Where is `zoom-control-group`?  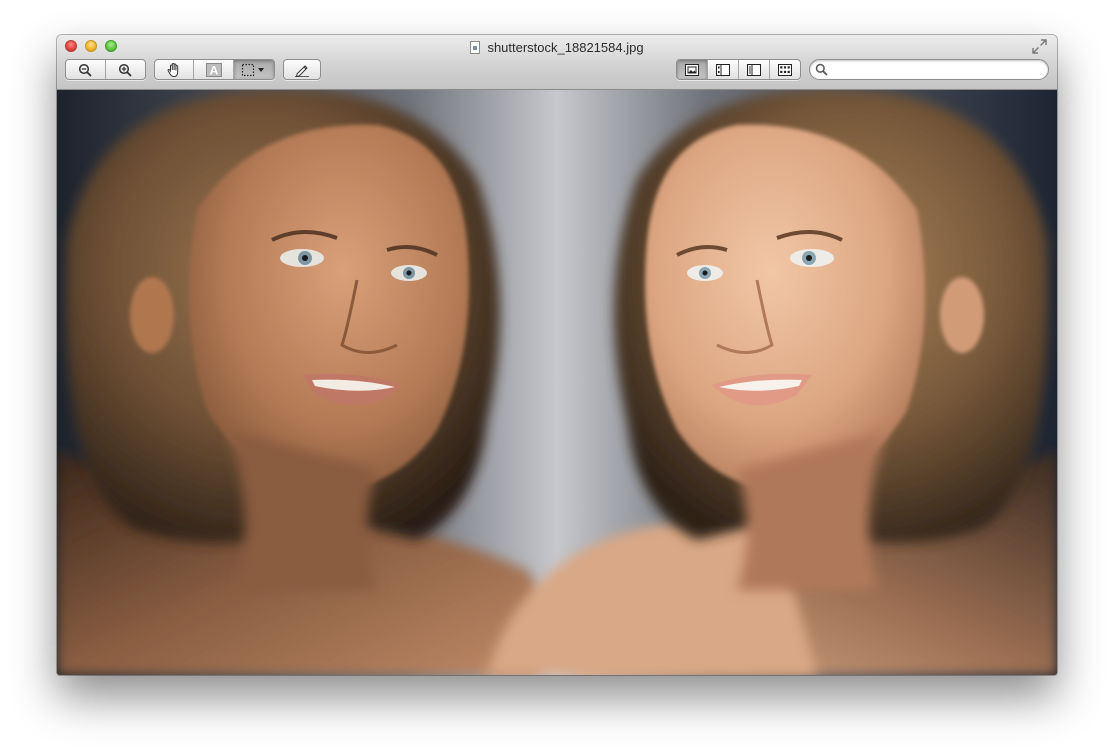
zoom-control-group is located at coordinates (105, 69).